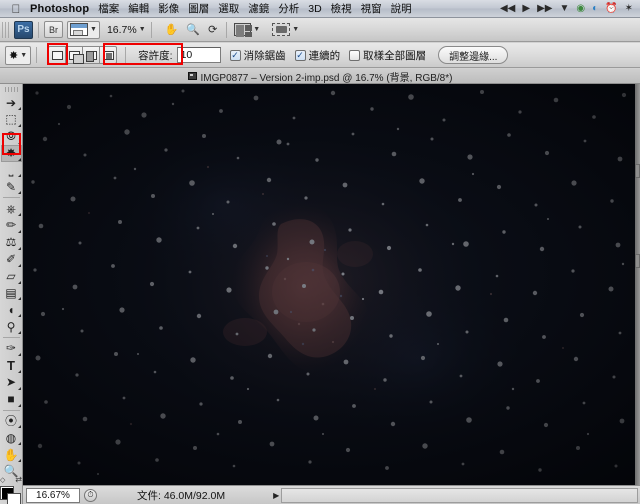 This screenshot has width=640, height=504. What do you see at coordinates (122, 30) in the screenshot?
I see `zoom-level-value: 16.7%` at bounding box center [122, 30].